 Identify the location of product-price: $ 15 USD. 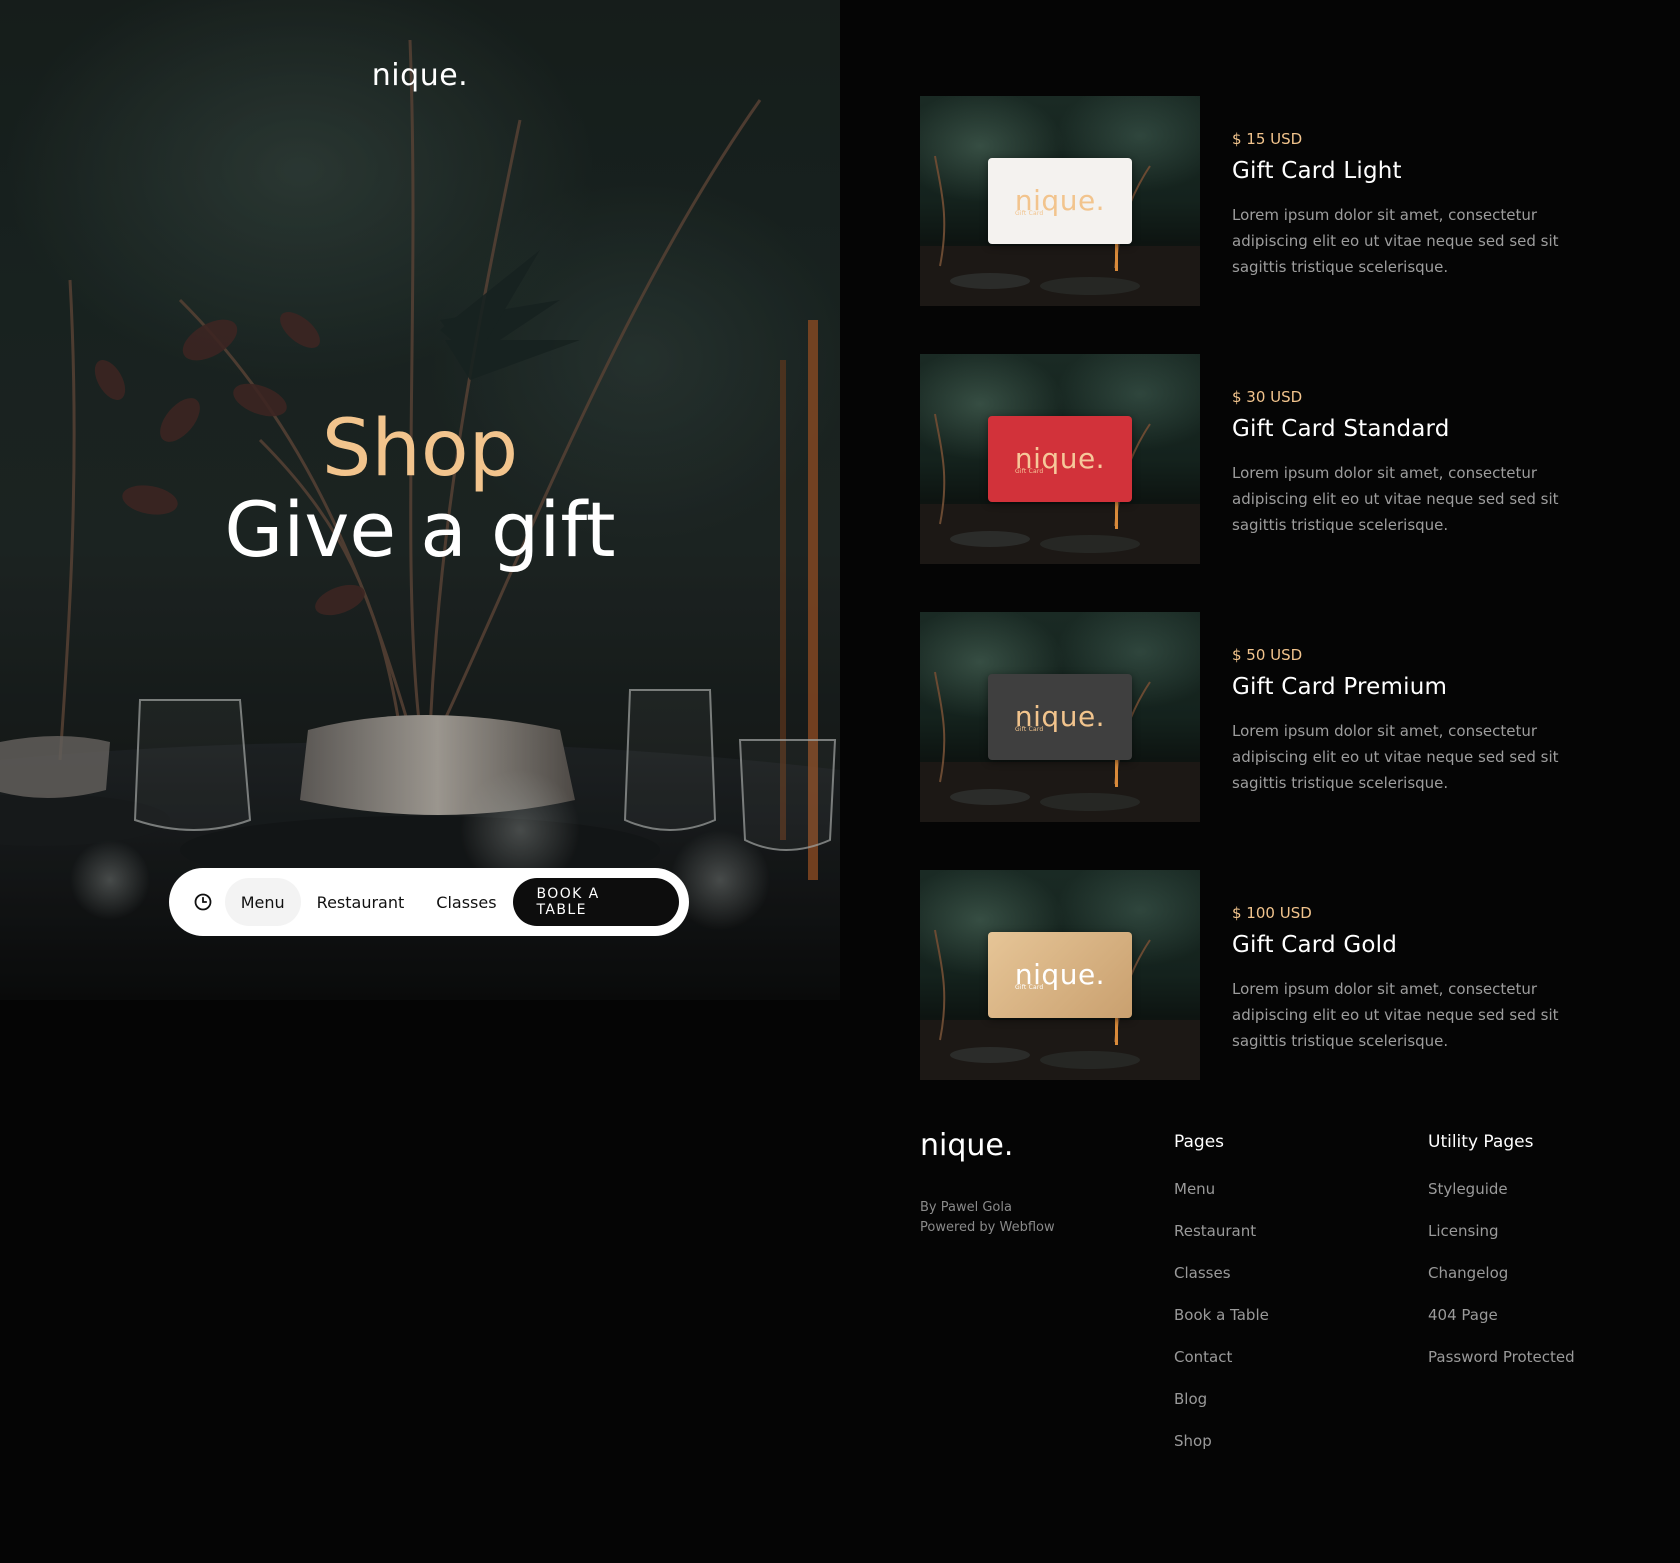
(1267, 139).